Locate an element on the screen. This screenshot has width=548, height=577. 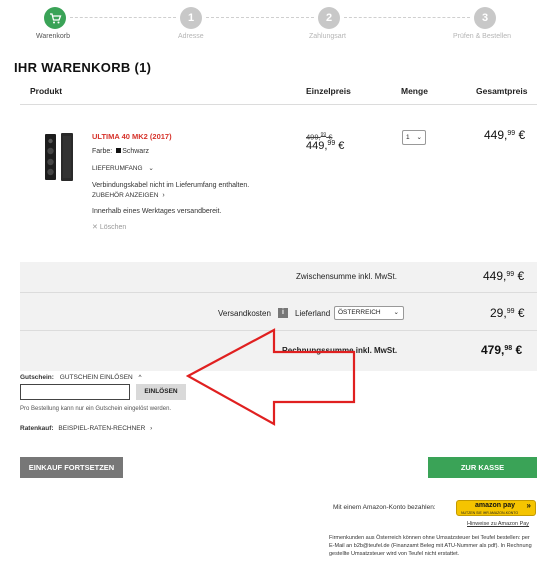
shipping-currency: € is located at coordinates (521, 313).